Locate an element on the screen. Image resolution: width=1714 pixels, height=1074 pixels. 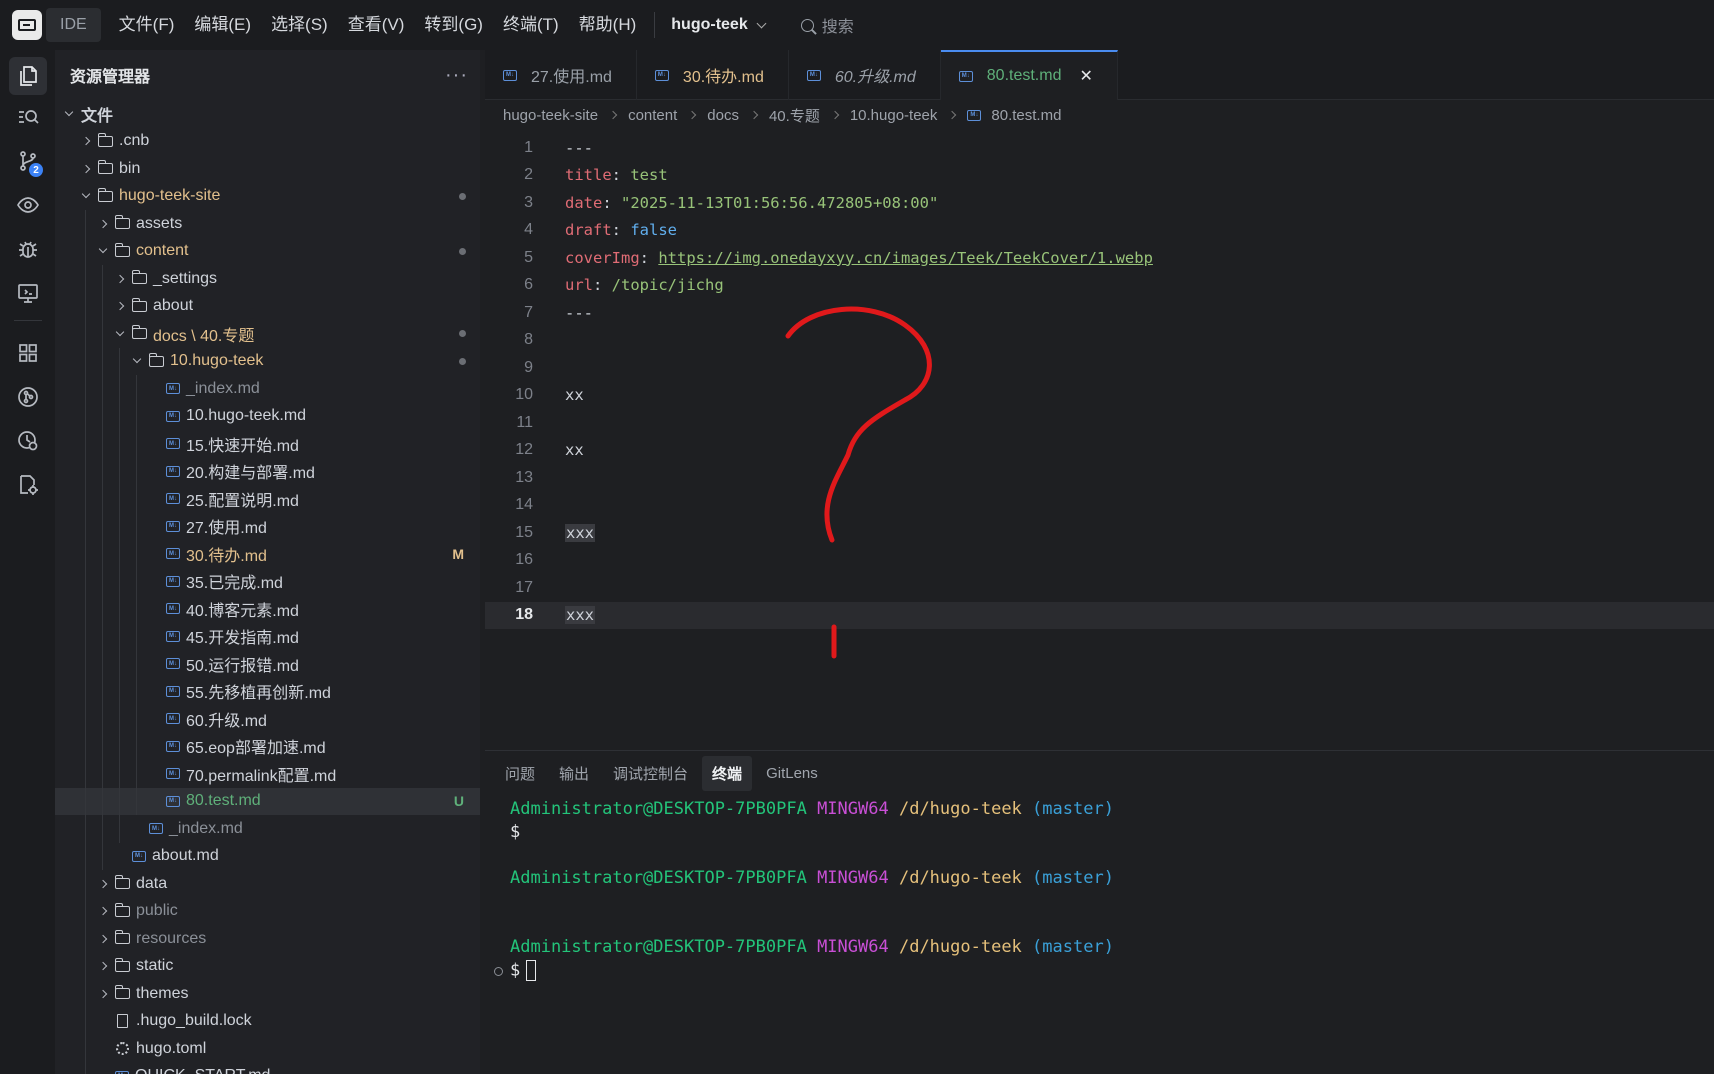
search-icon is located at coordinates (28, 117).